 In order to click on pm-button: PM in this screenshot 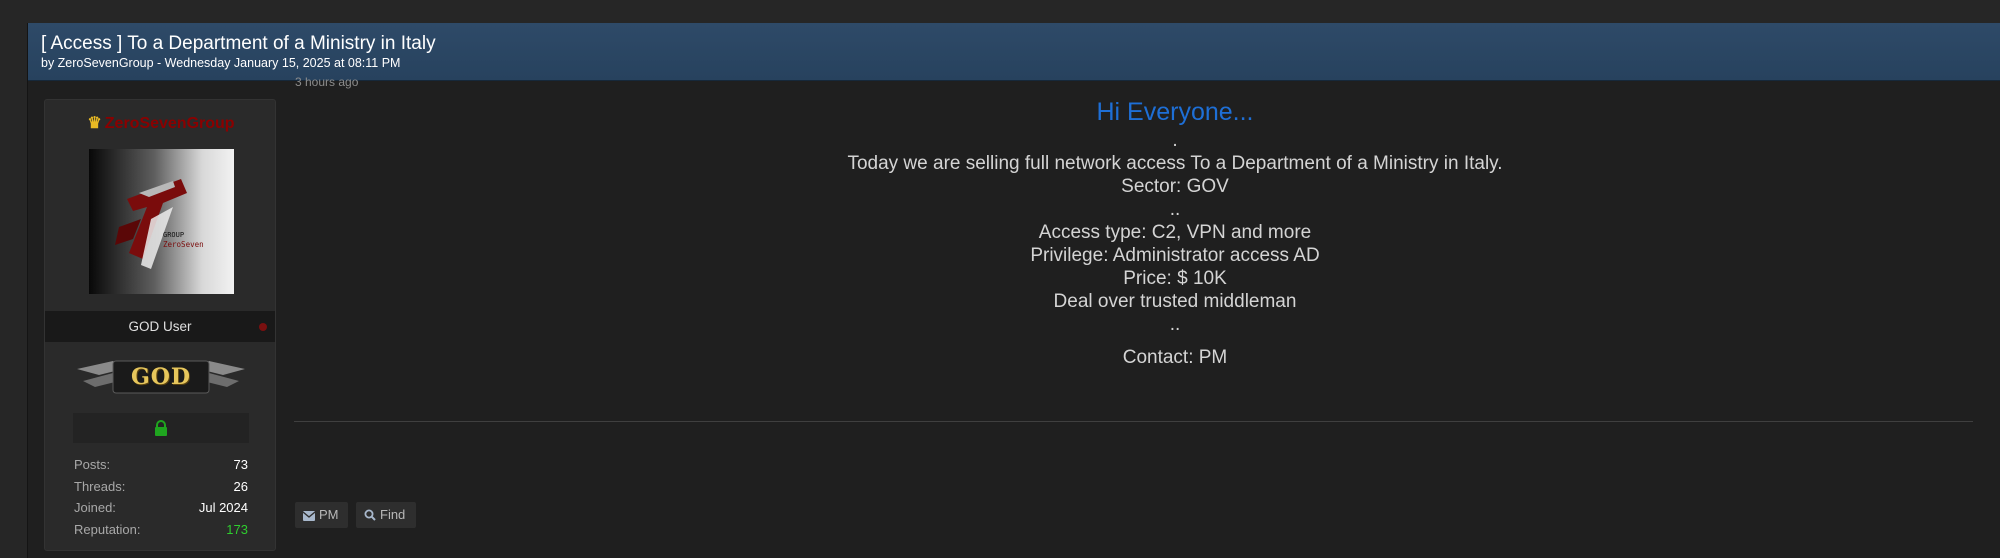, I will do `click(321, 515)`.